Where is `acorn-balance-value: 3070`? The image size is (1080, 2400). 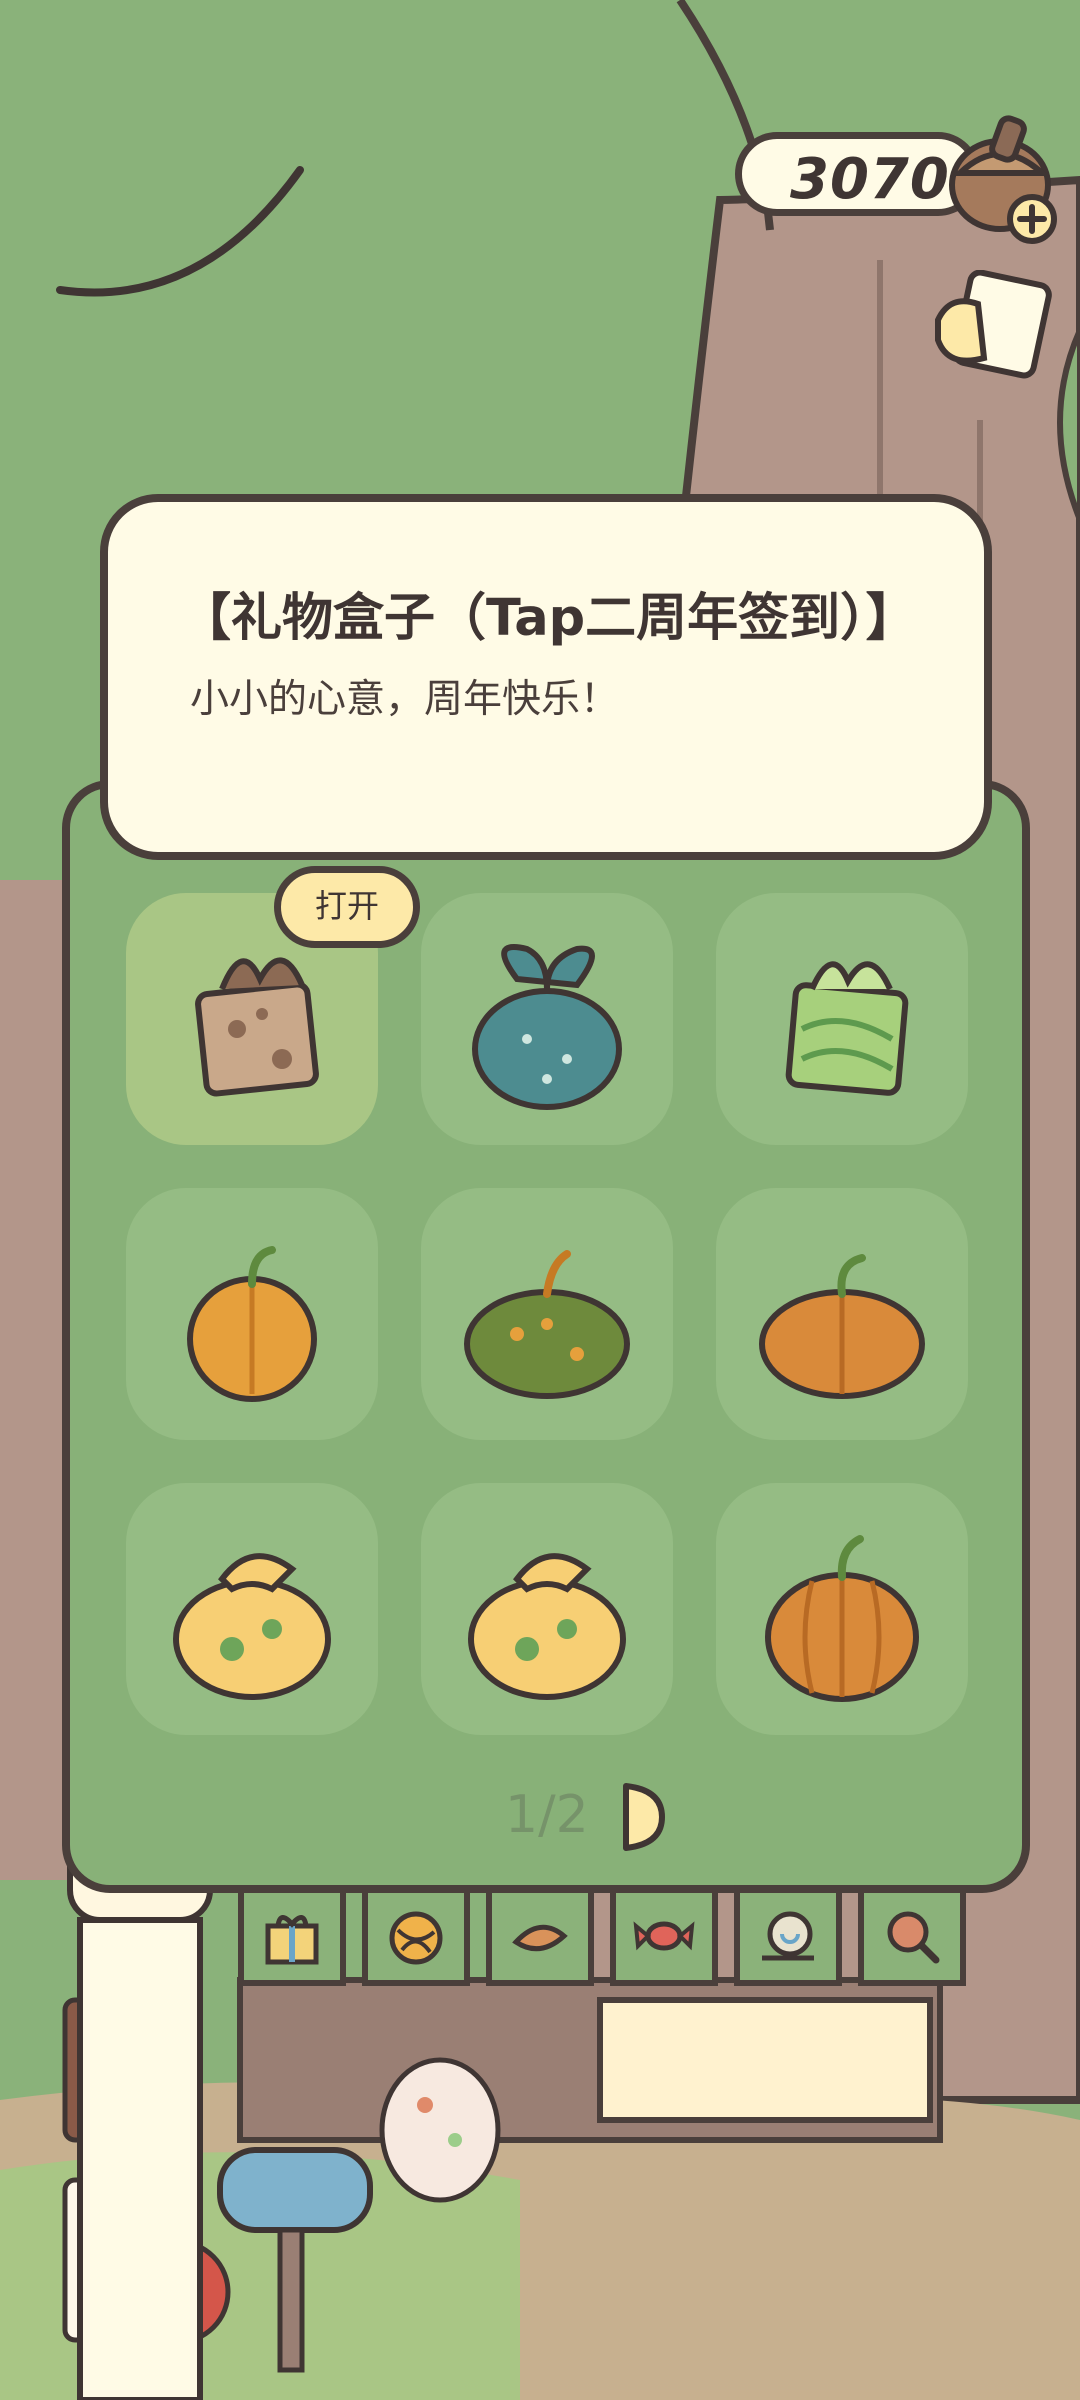 acorn-balance-value: 3070 is located at coordinates (870, 179).